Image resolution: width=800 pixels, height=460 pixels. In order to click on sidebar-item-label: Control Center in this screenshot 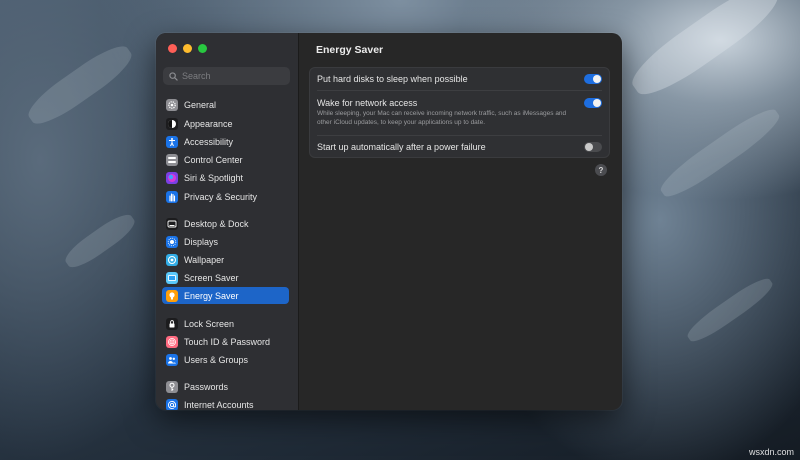, I will do `click(213, 159)`.